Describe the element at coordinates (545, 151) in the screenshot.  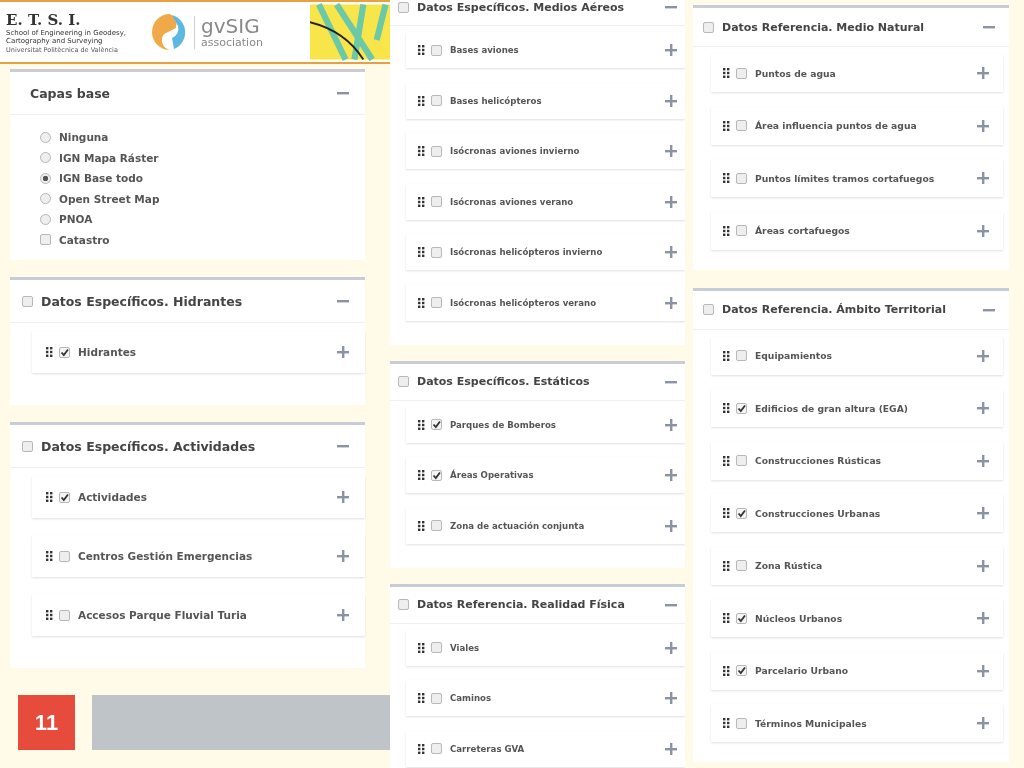
I see `layer-item: Isócronas aviones invierno` at that location.